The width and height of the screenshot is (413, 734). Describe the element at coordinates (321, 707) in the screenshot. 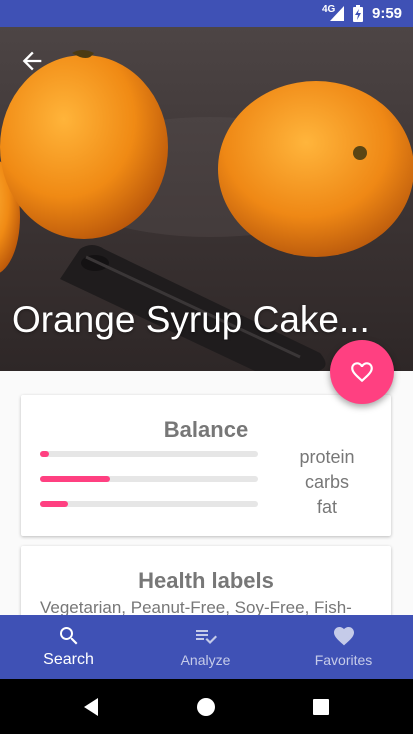

I see `system-recents-icon` at that location.